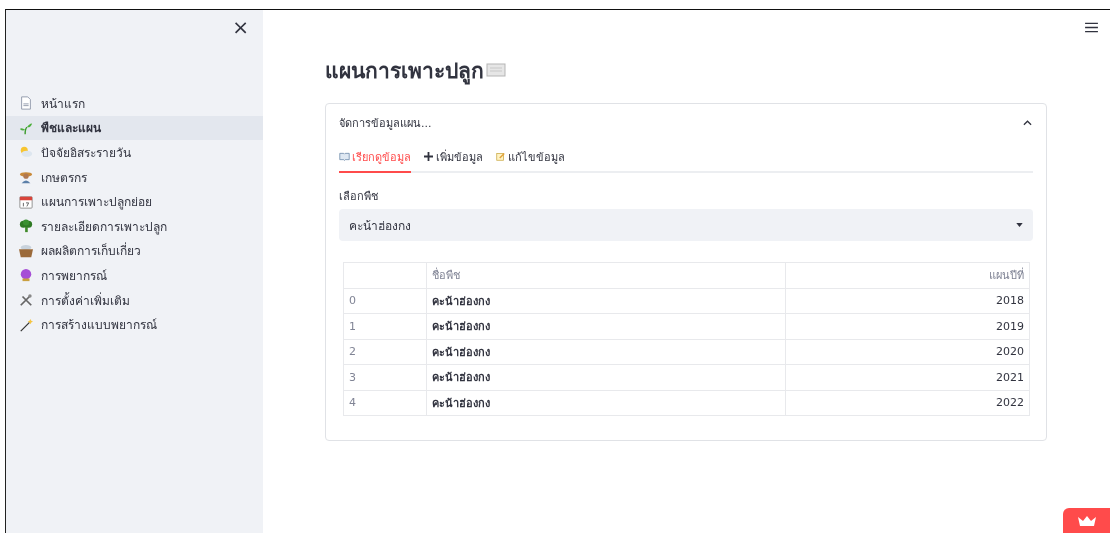 This screenshot has height=533, width=1110. Describe the element at coordinates (26, 152) in the screenshot. I see `sun-cloud-icon` at that location.